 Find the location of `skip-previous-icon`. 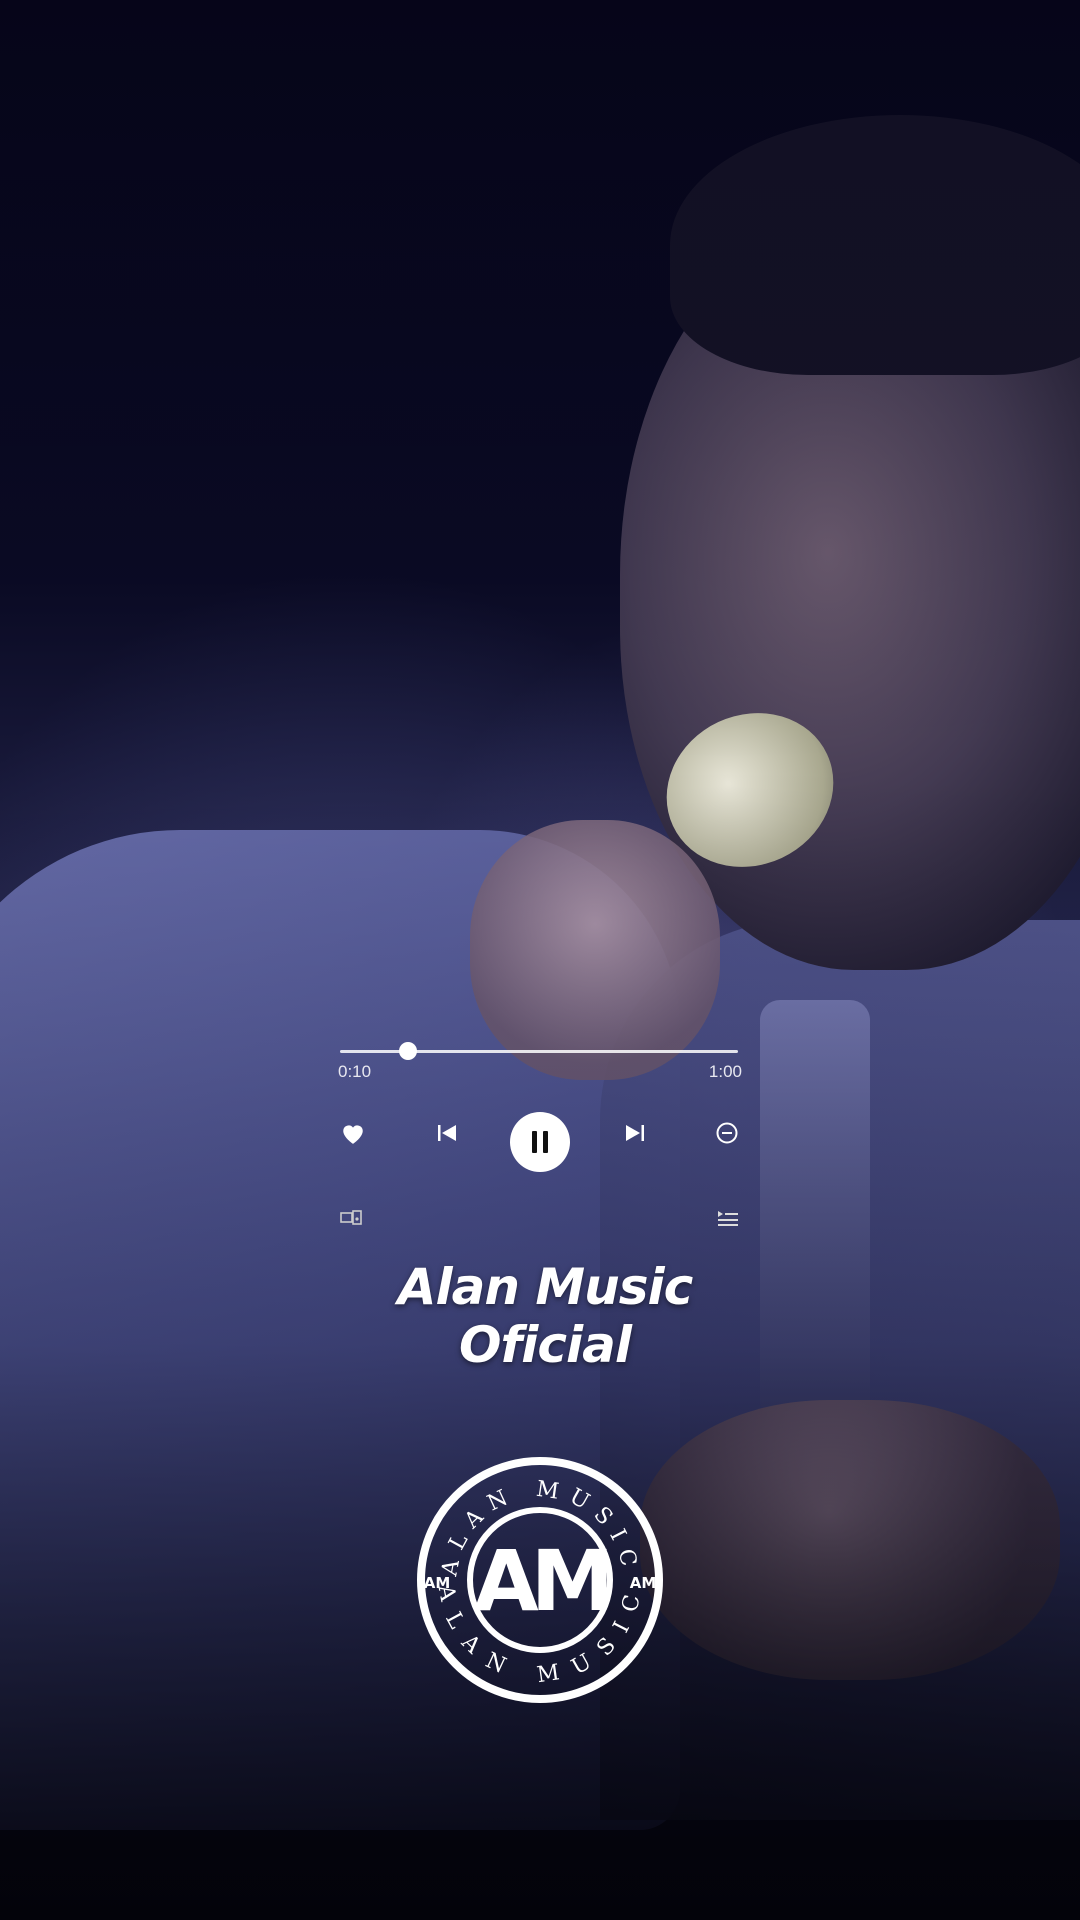

skip-previous-icon is located at coordinates (447, 1133).